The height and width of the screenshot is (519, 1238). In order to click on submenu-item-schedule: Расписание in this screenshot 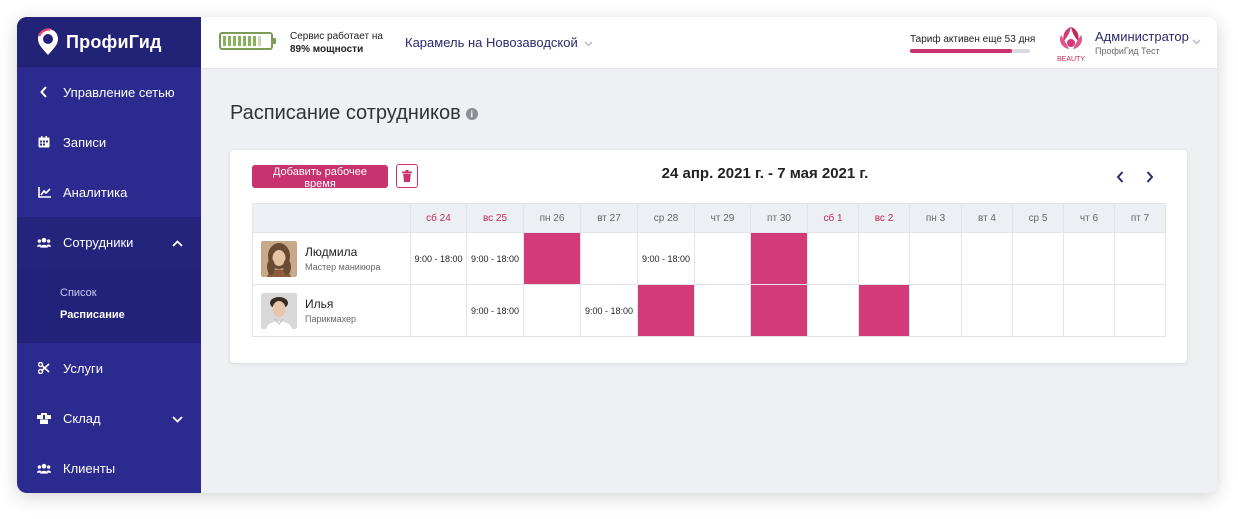, I will do `click(92, 315)`.